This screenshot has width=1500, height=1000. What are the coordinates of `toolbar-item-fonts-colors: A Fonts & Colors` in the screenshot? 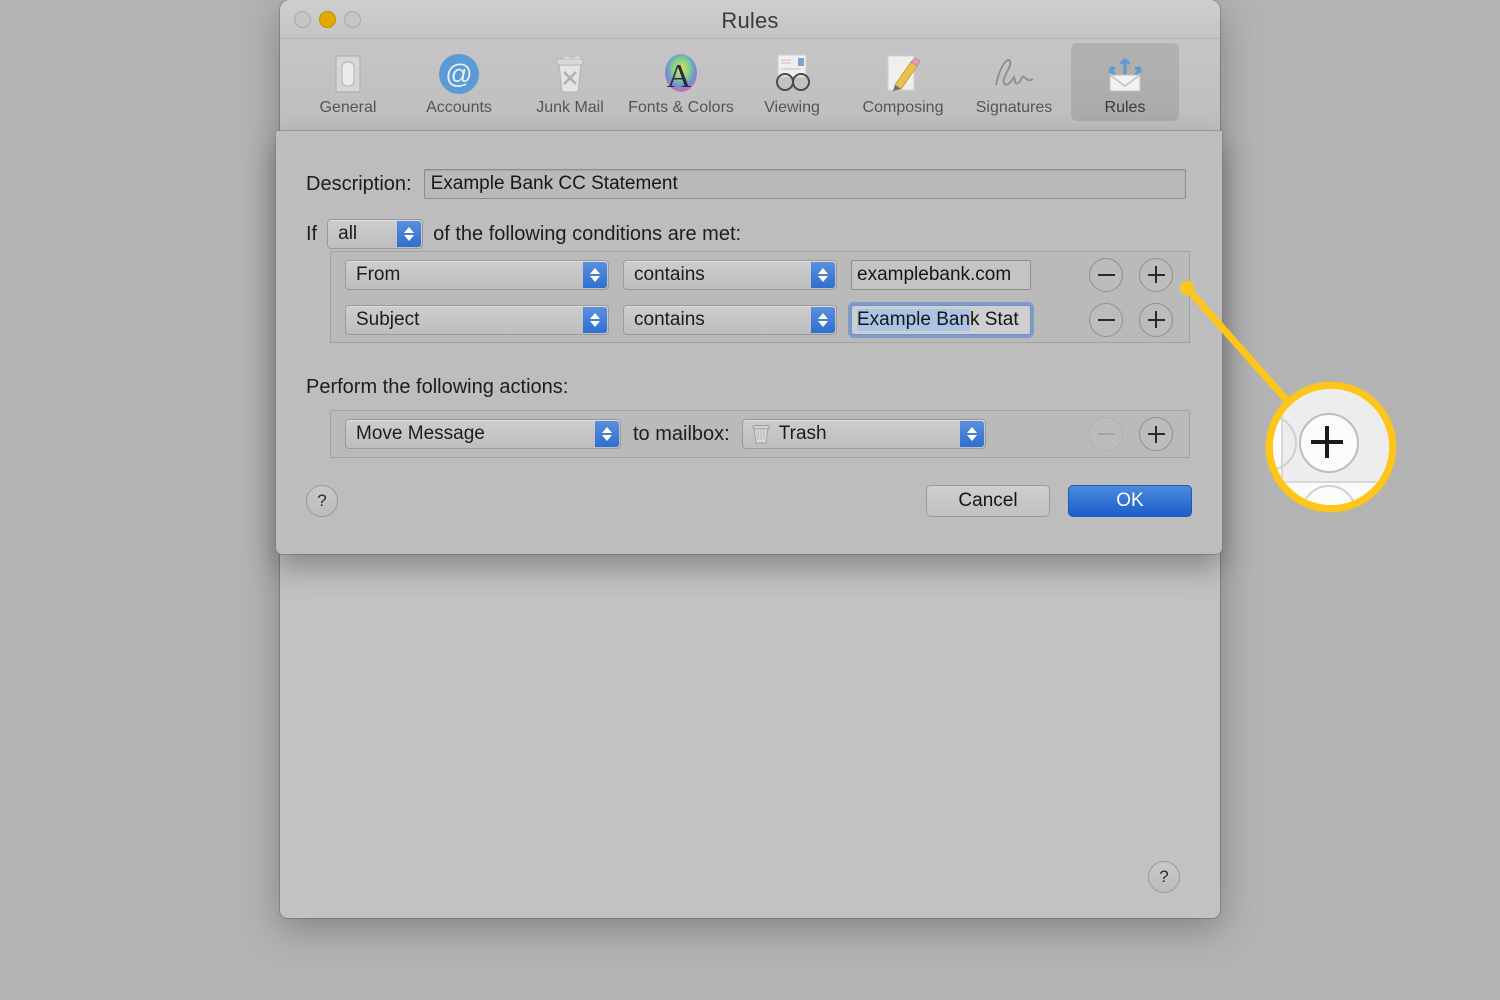 It's located at (681, 82).